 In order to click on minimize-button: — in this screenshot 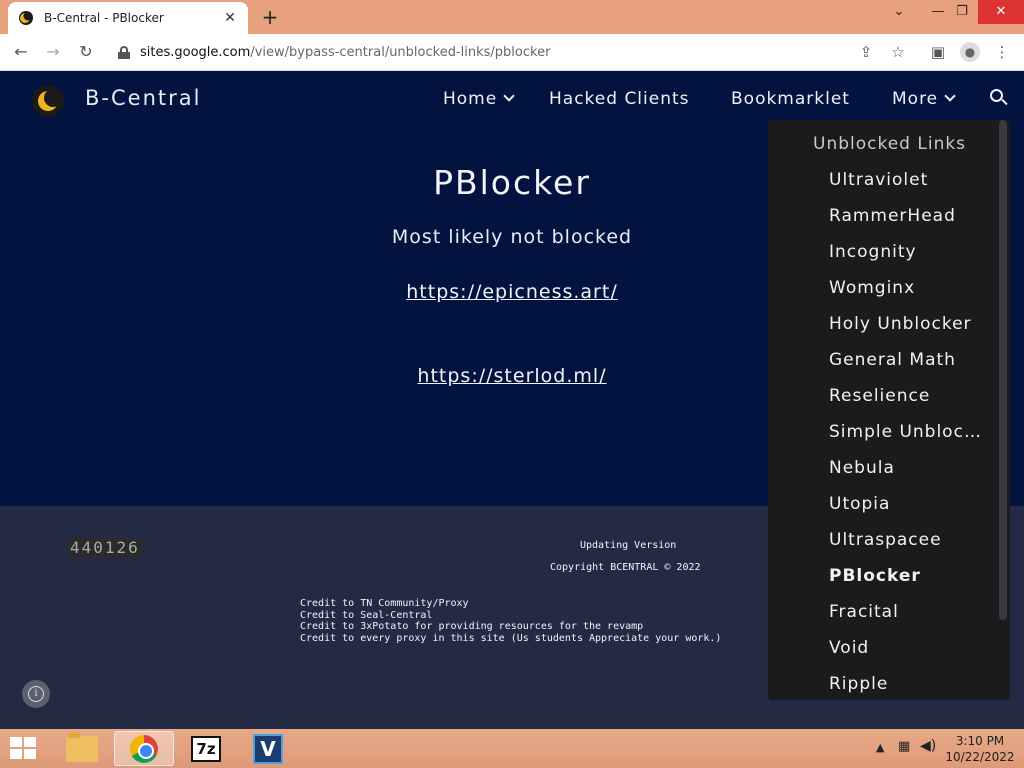, I will do `click(938, 12)`.